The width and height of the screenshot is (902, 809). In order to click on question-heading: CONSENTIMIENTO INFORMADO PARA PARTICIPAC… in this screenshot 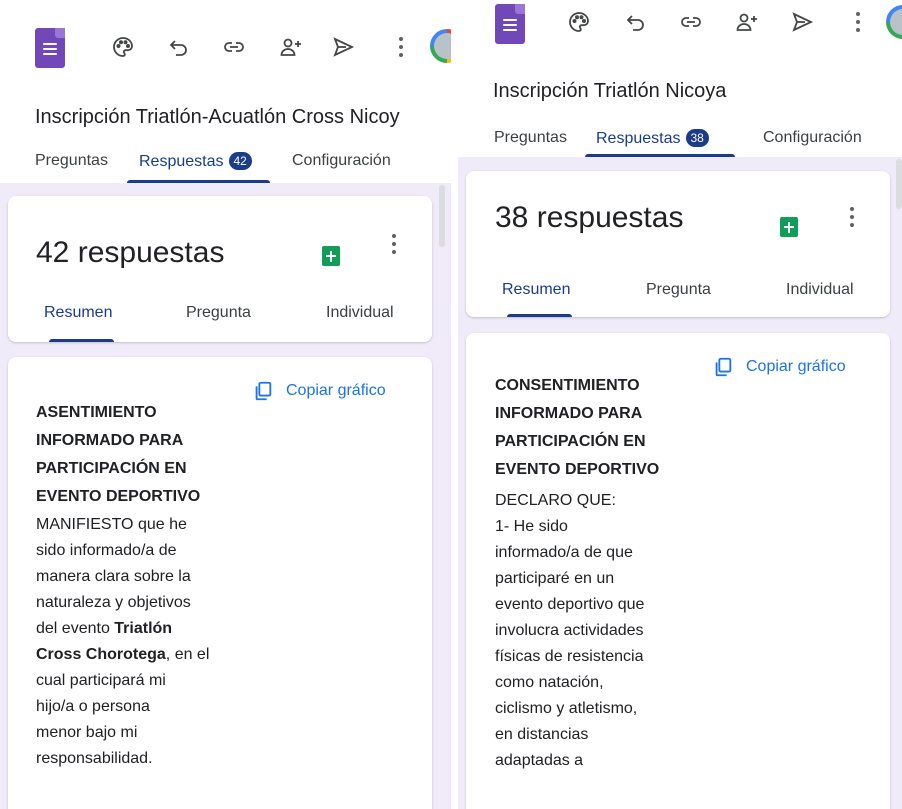, I will do `click(577, 427)`.